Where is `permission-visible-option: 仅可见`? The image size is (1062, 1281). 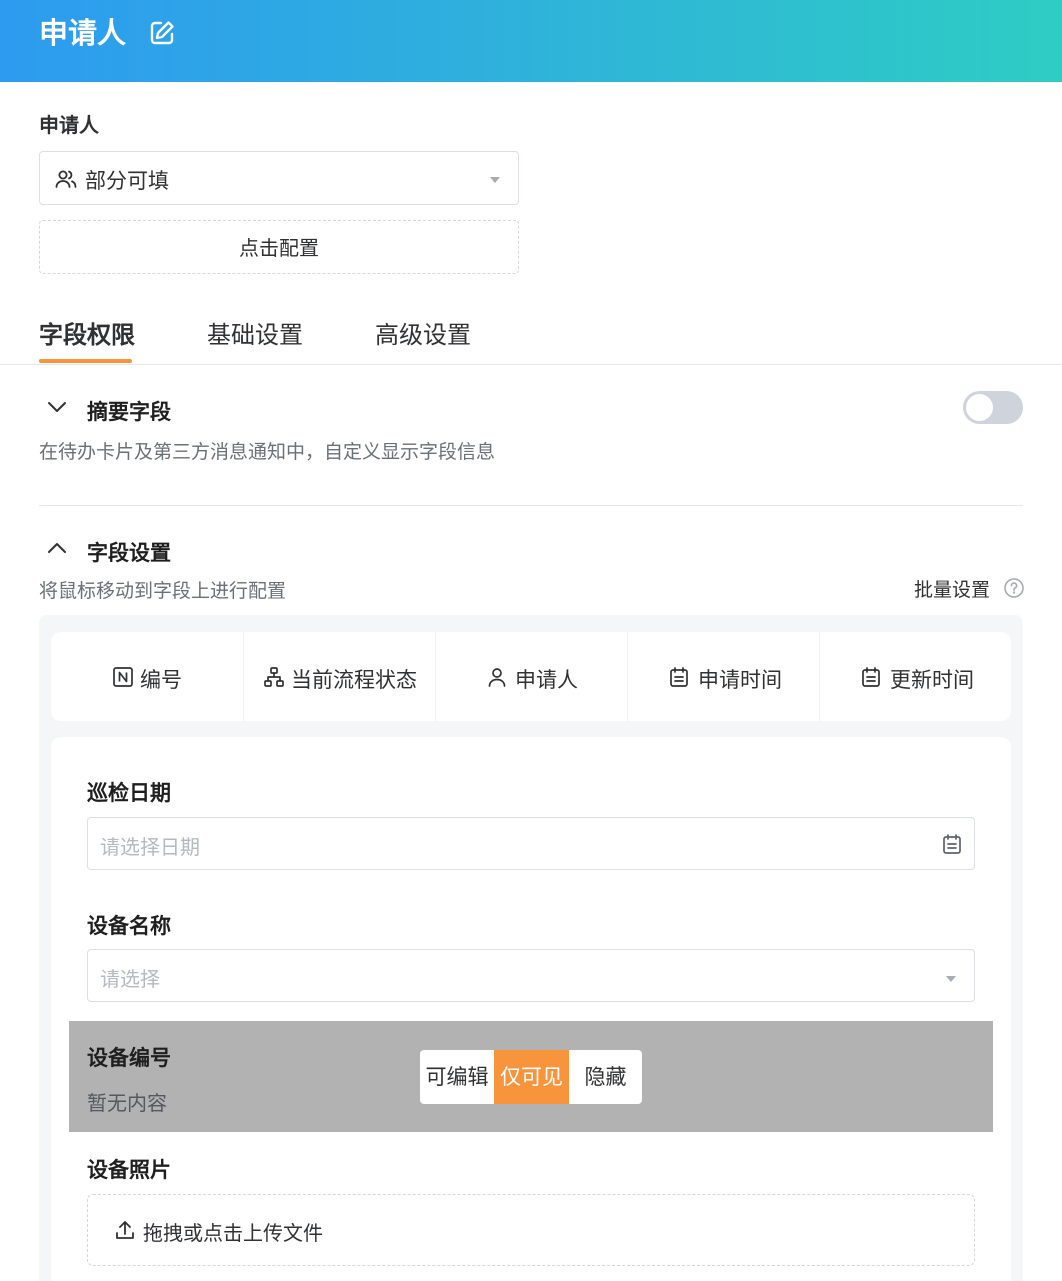 permission-visible-option: 仅可见 is located at coordinates (531, 1077).